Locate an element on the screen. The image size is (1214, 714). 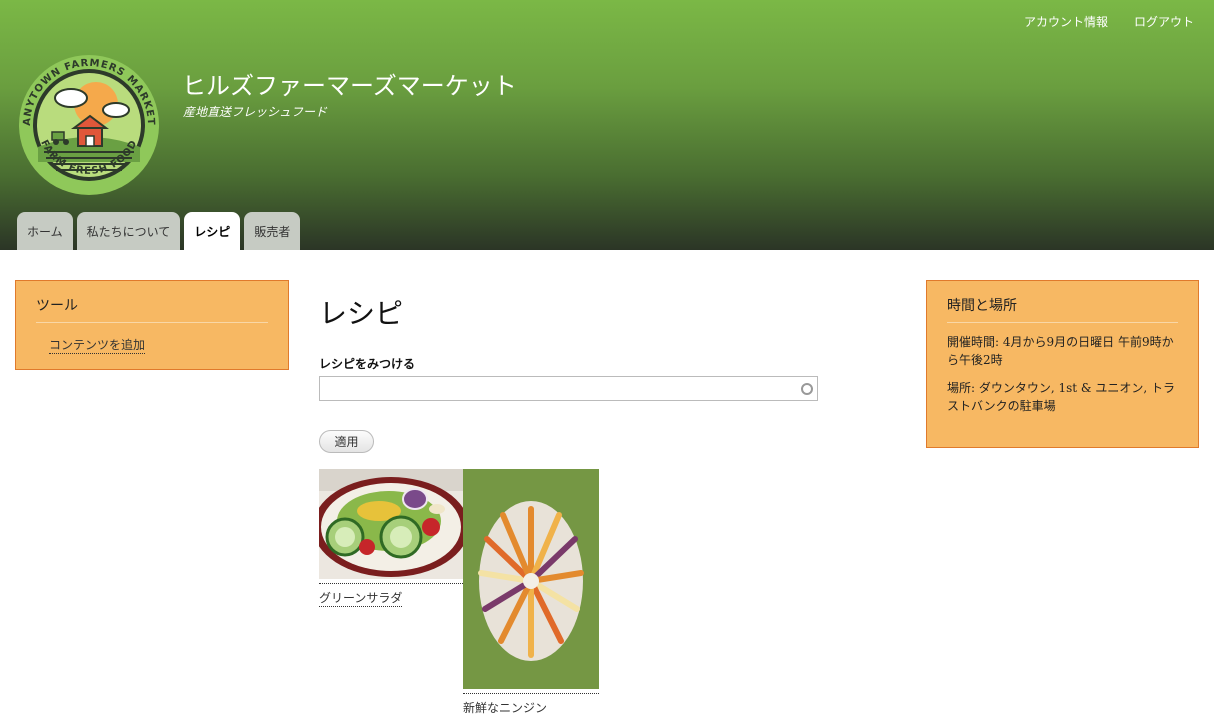
recipe-item: 新鮮なニンジン is located at coordinates (531, 591).